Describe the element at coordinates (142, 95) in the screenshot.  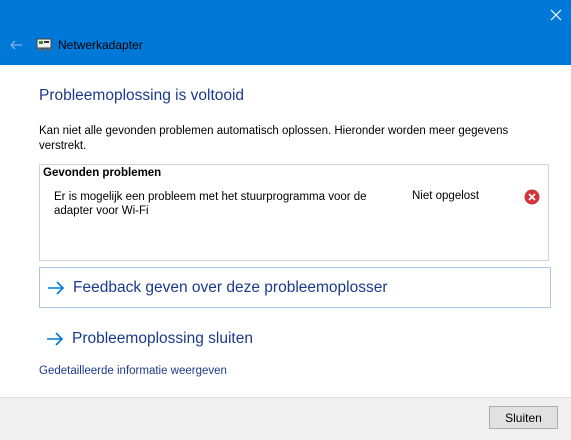
I see `page-title: Probleemoplossing is voltooid` at that location.